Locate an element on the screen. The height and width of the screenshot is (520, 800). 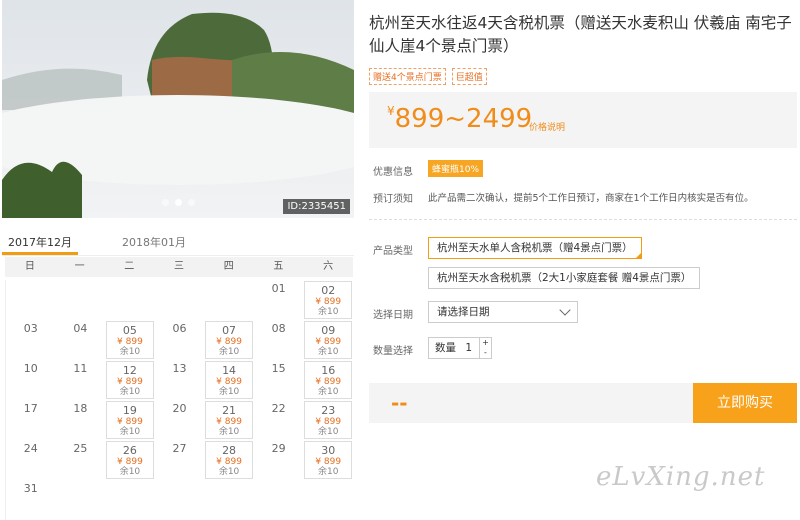
qty-text: 数量 is located at coordinates (445, 348).